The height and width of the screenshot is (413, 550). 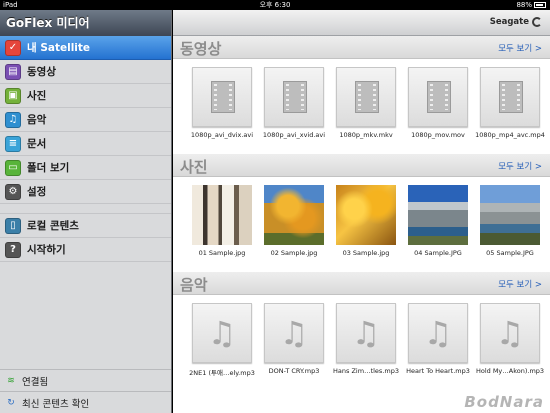 I want to click on local-content-icon: ▯, so click(x=13, y=225).